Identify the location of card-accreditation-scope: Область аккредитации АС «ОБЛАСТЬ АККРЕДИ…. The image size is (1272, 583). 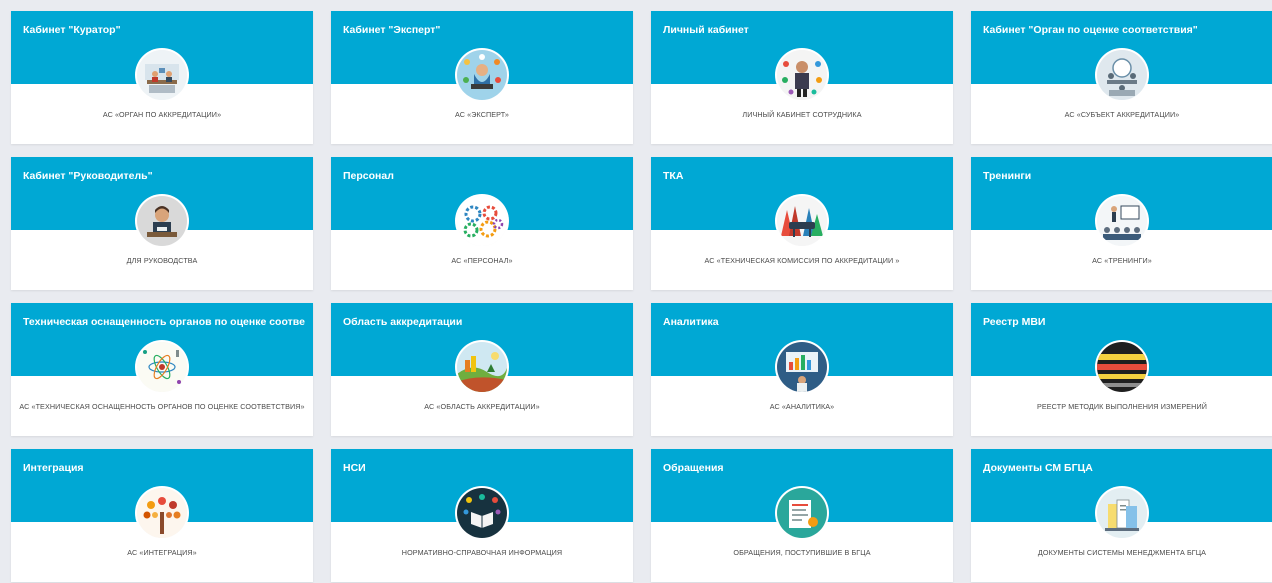
(482, 369).